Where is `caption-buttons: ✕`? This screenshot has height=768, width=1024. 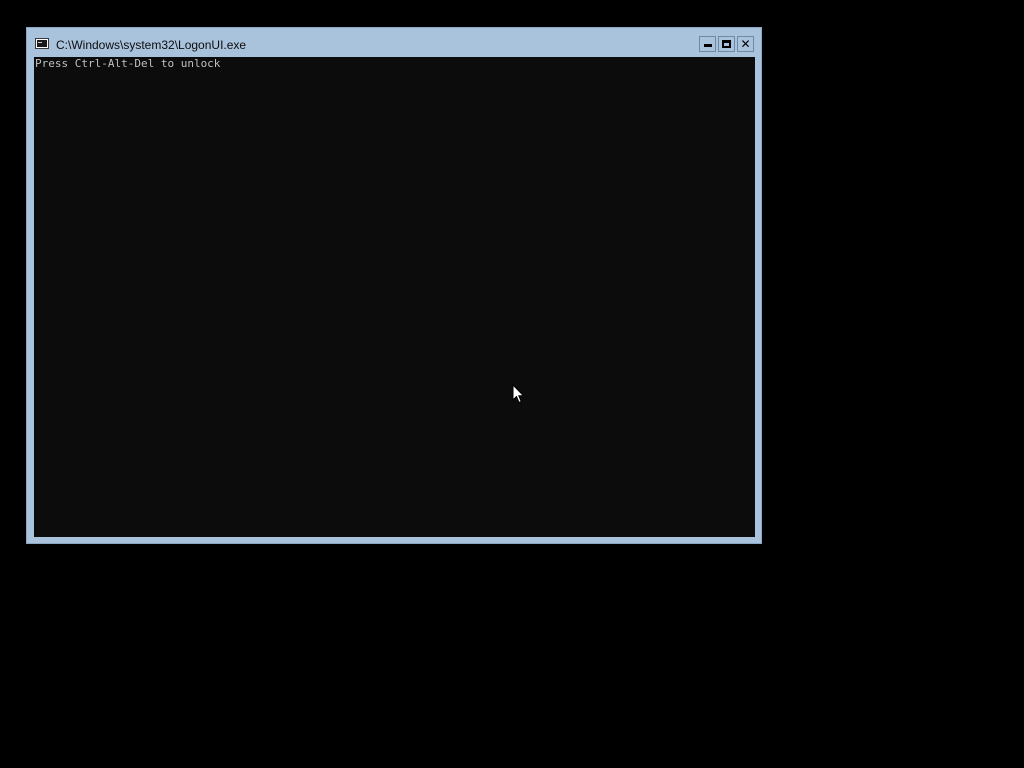 caption-buttons: ✕ is located at coordinates (726, 44).